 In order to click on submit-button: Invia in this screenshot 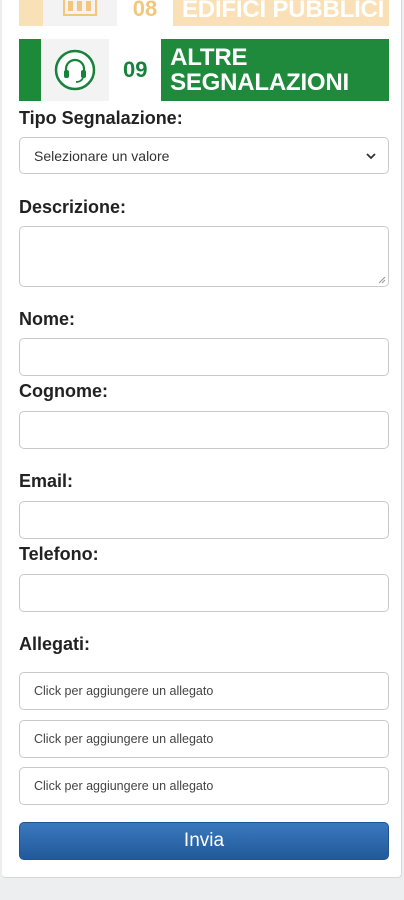, I will do `click(204, 841)`.